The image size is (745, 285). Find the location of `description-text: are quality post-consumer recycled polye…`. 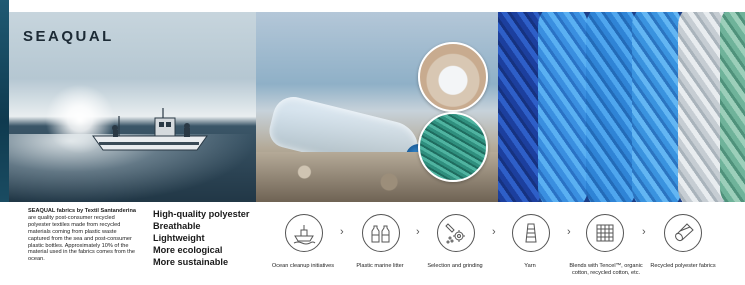

description-text: are quality post-consumer recycled polye… is located at coordinates (81, 238).